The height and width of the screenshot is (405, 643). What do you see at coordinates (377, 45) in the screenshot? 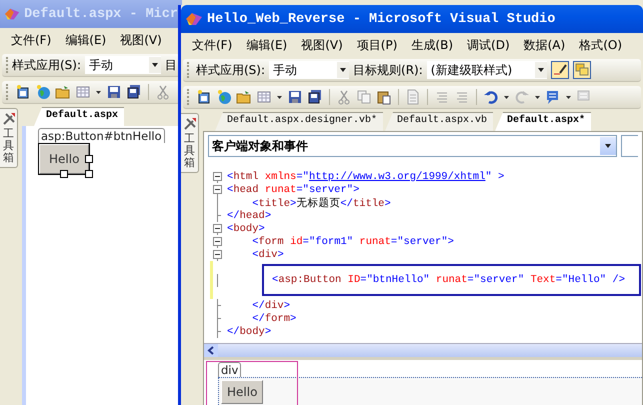
I see `menu-item: 项目(P)` at bounding box center [377, 45].